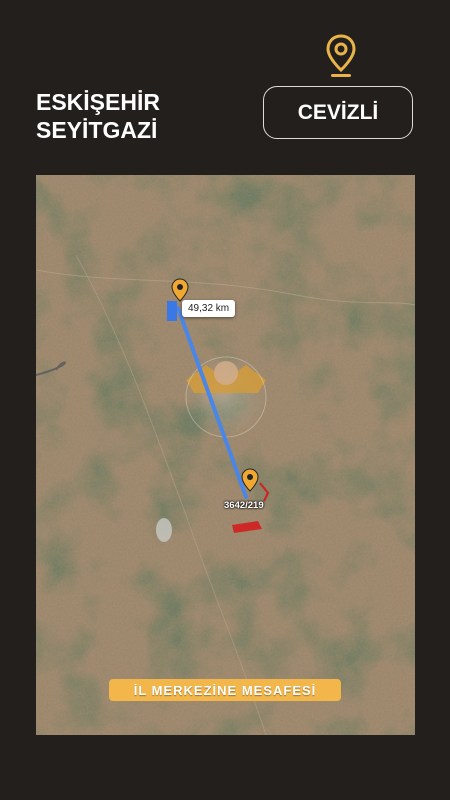 Image resolution: width=450 pixels, height=800 pixels. I want to click on parcel-number-label: 3642/219, so click(244, 505).